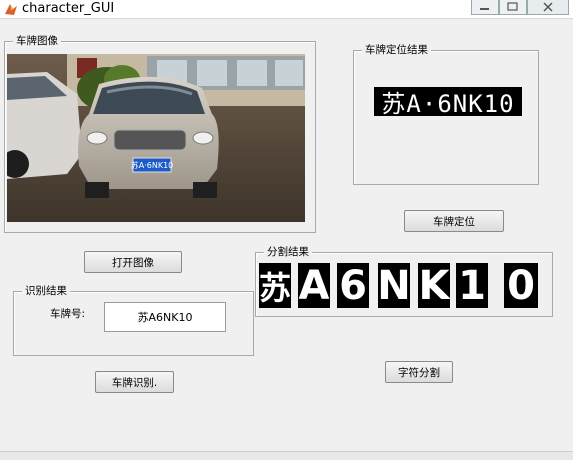 This screenshot has height=460, width=573. What do you see at coordinates (37, 41) in the screenshot?
I see `image-panel-title: 车牌图像` at bounding box center [37, 41].